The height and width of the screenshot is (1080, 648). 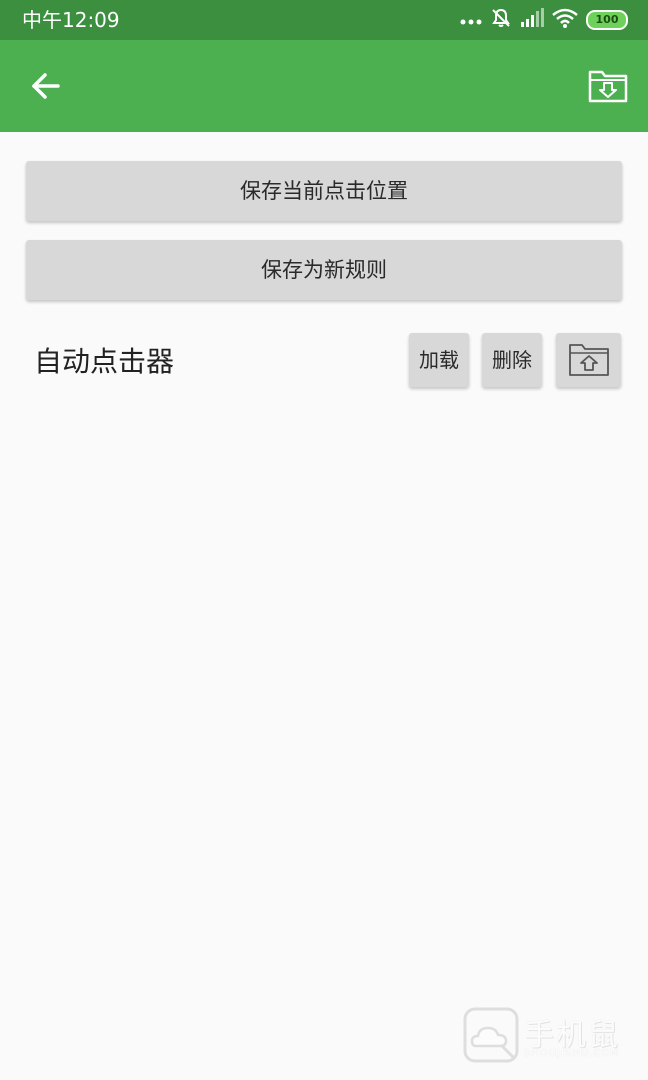 I want to click on save-current-click-button: 保存当前点击位置, so click(x=324, y=191).